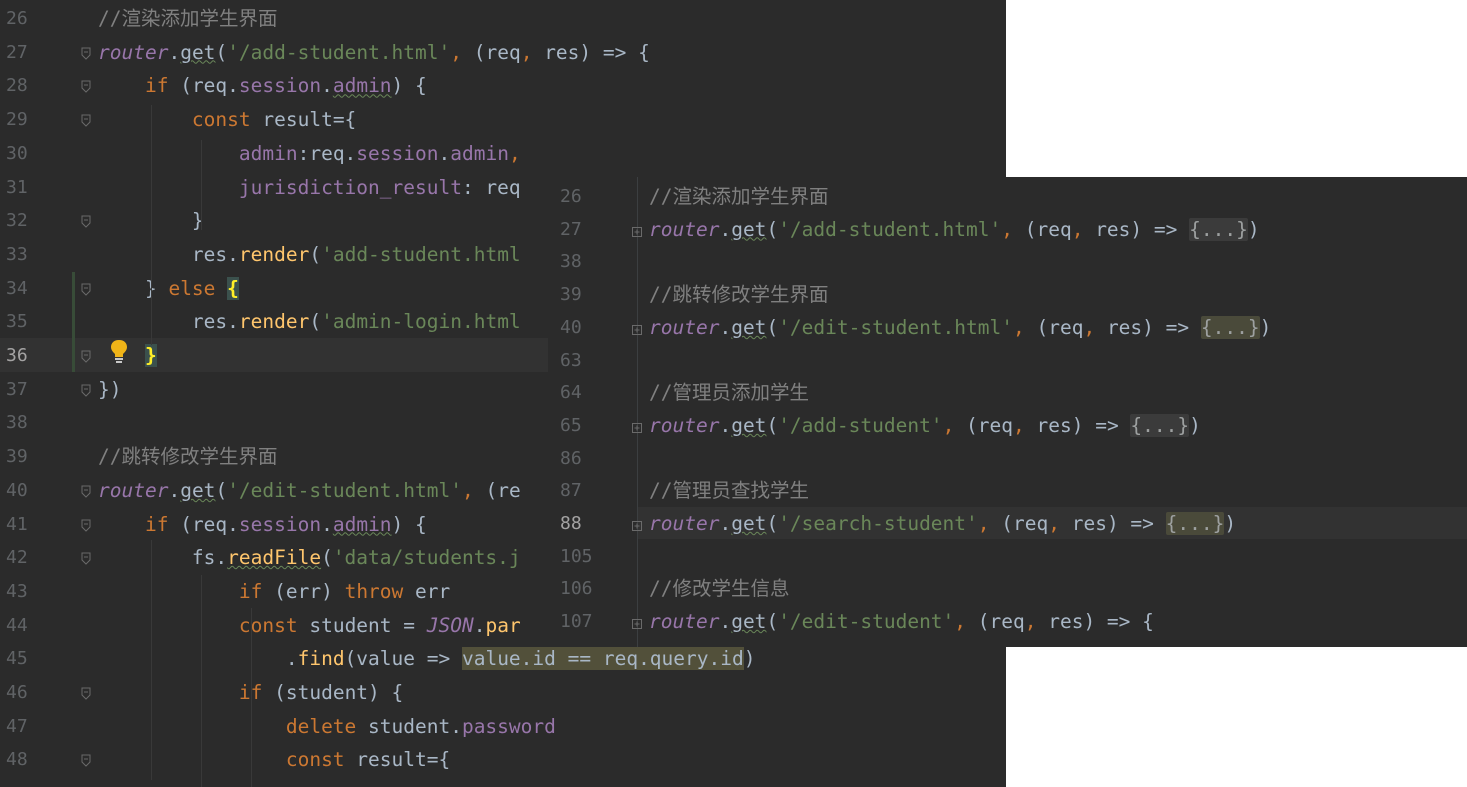  I want to click on code-token: readFile, so click(274, 558).